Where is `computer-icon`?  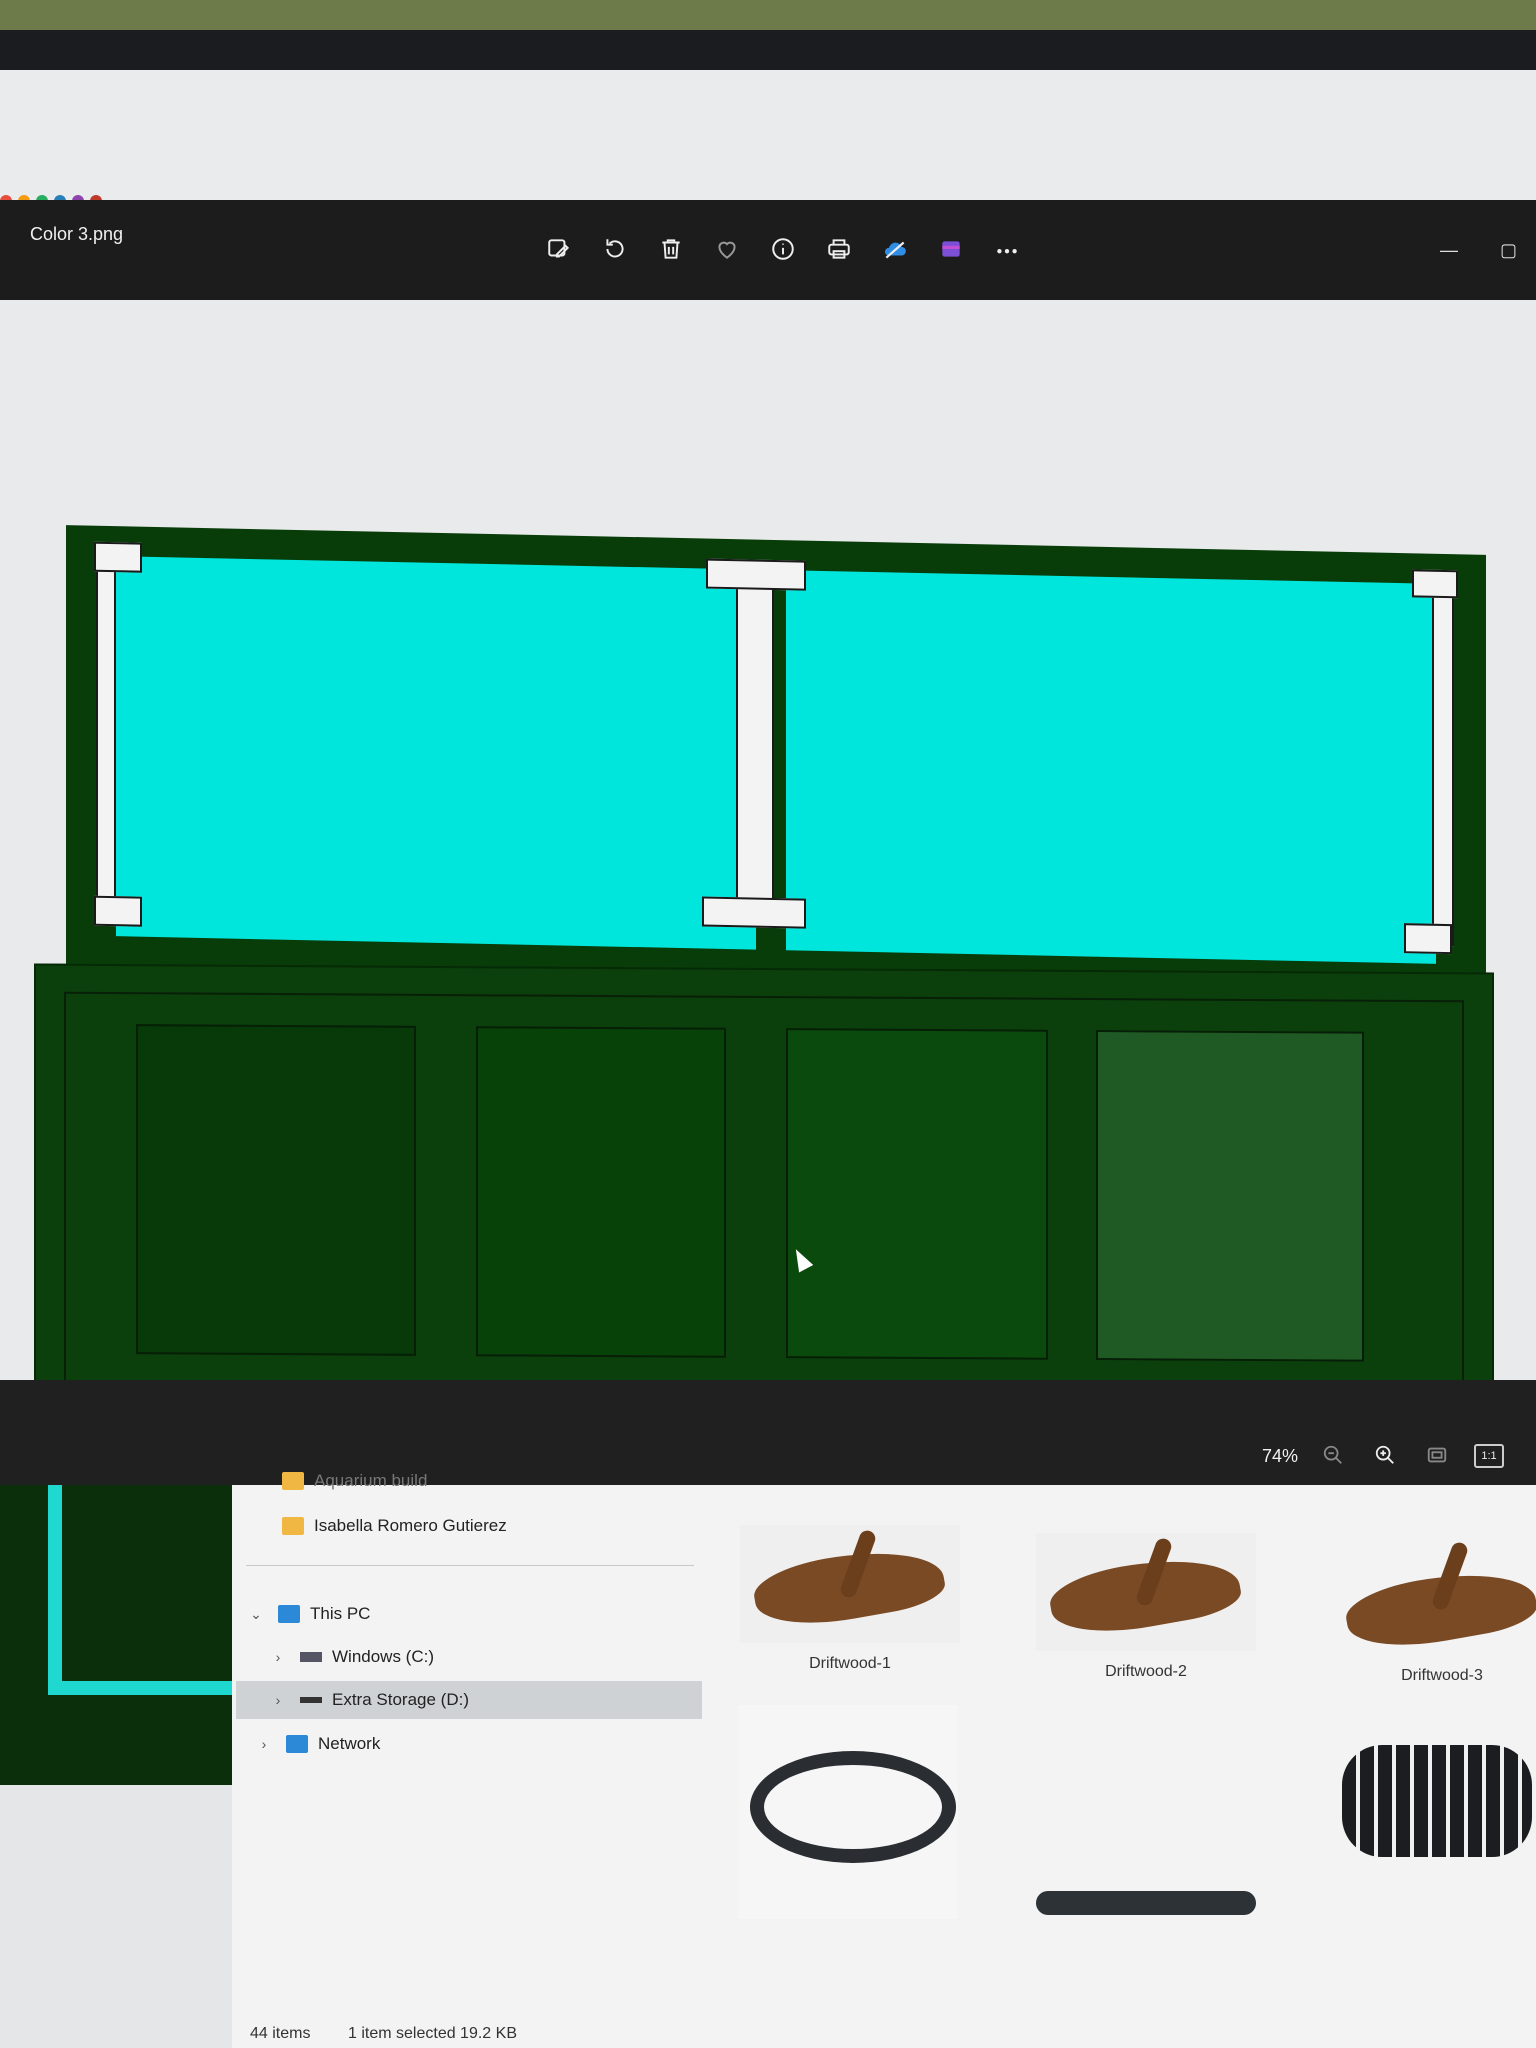 computer-icon is located at coordinates (289, 1614).